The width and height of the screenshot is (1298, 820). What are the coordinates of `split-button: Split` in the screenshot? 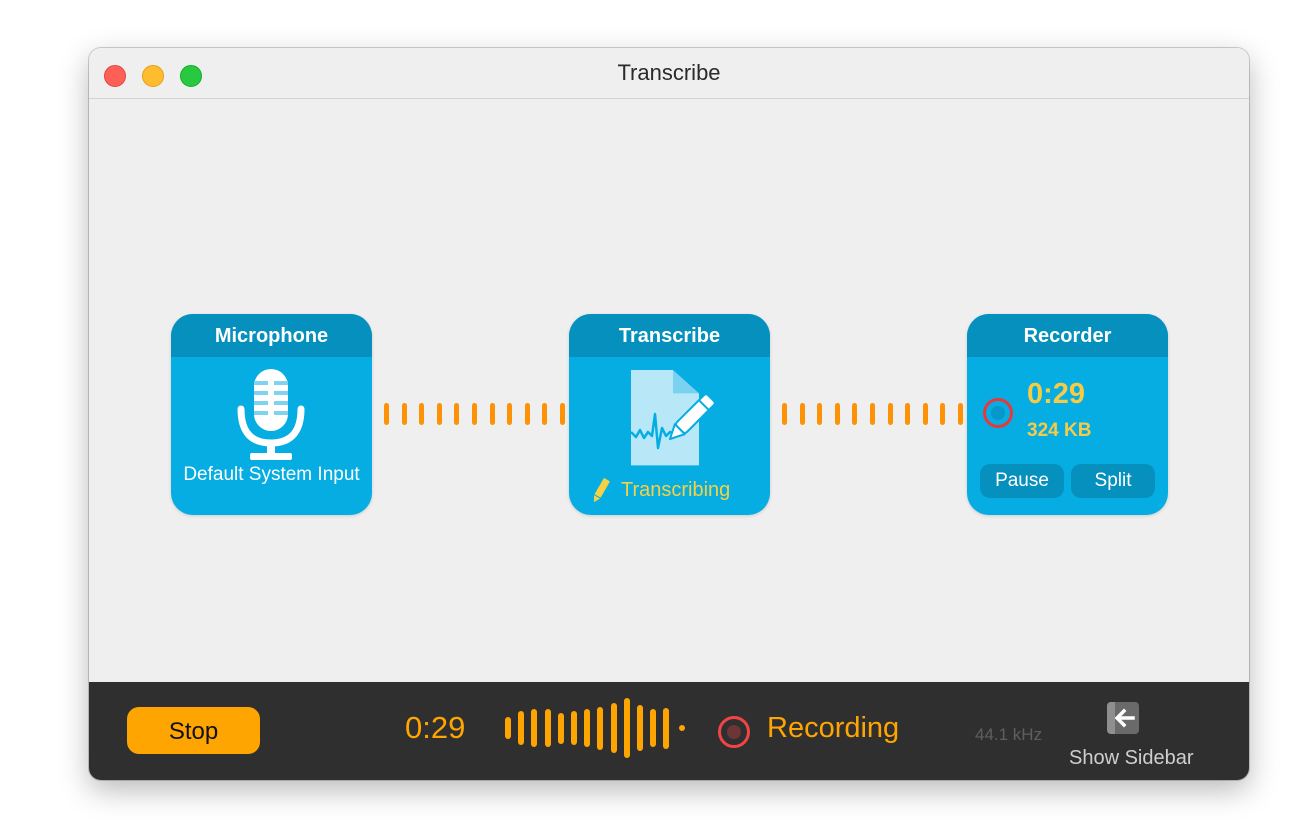 It's located at (1113, 481).